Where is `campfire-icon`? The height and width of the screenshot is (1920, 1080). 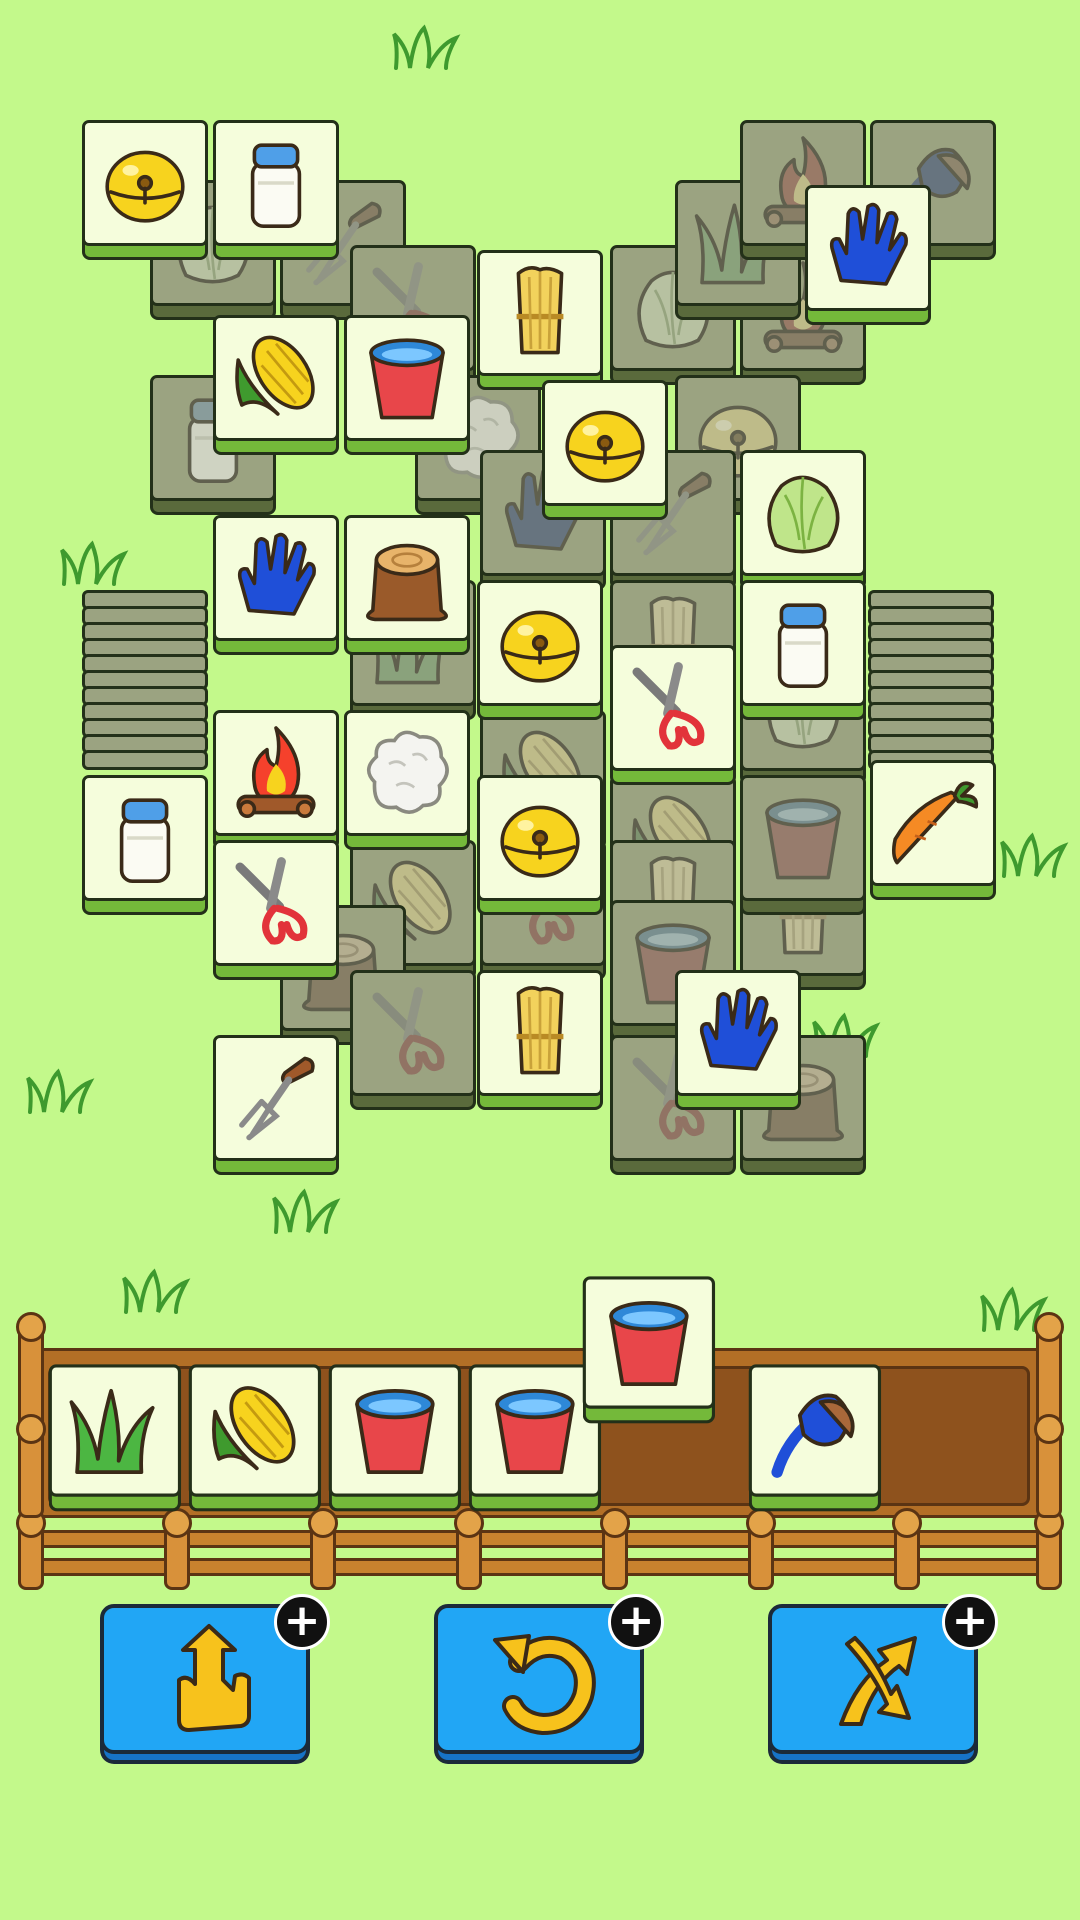 campfire-icon is located at coordinates (276, 772).